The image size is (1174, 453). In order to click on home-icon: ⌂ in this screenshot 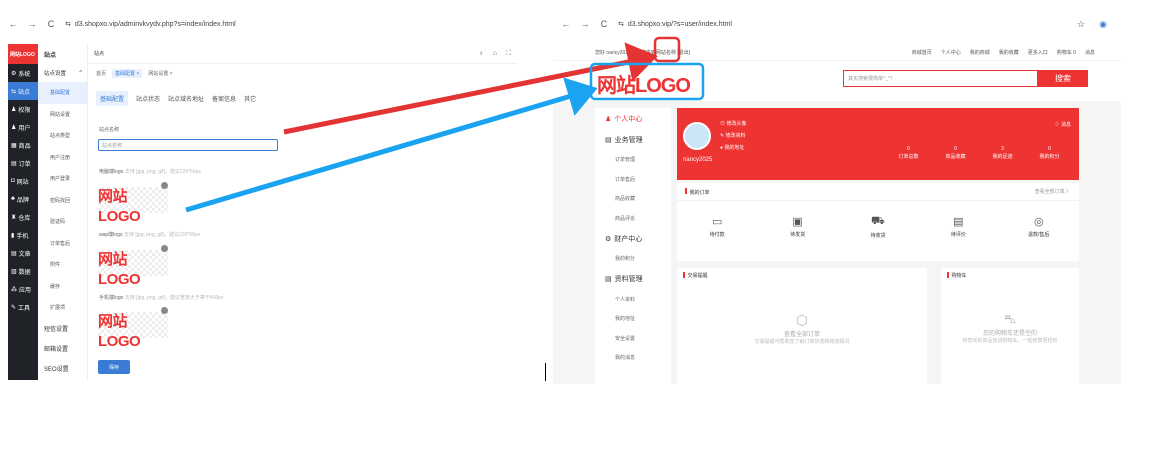, I will do `click(495, 54)`.